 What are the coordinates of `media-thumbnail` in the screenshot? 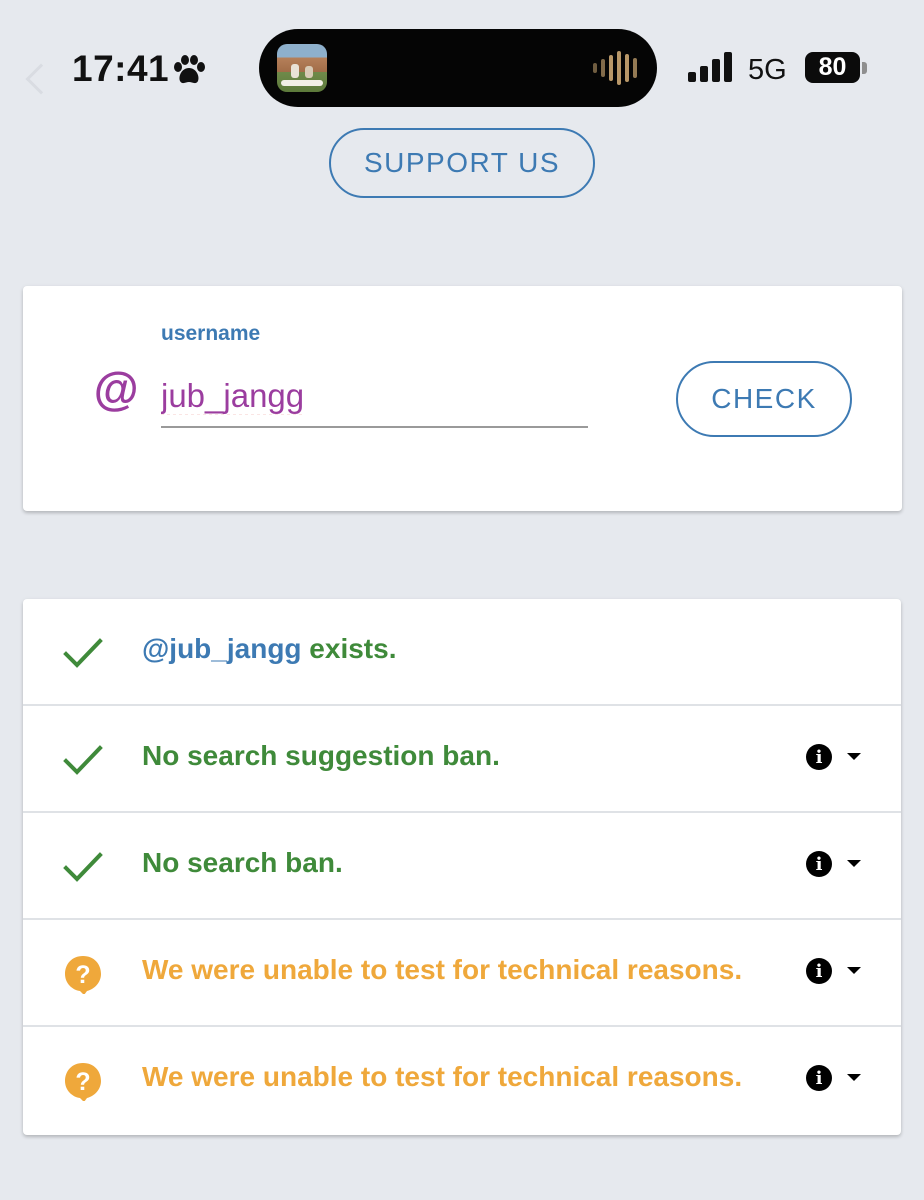 It's located at (302, 68).